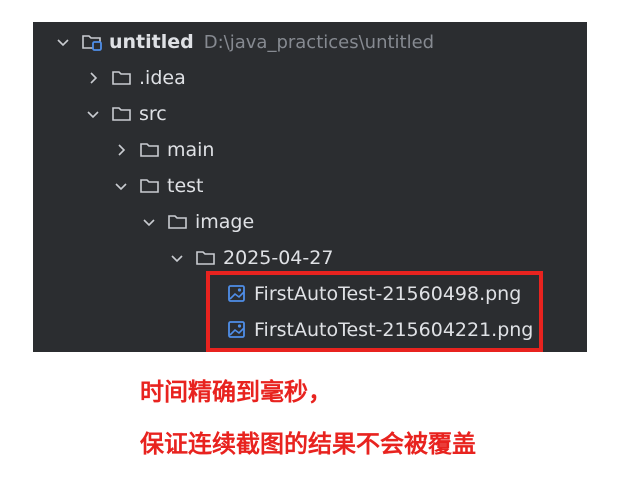 The image size is (619, 493). Describe the element at coordinates (278, 258) in the screenshot. I see `tree-item-label: 2025-04-27` at that location.